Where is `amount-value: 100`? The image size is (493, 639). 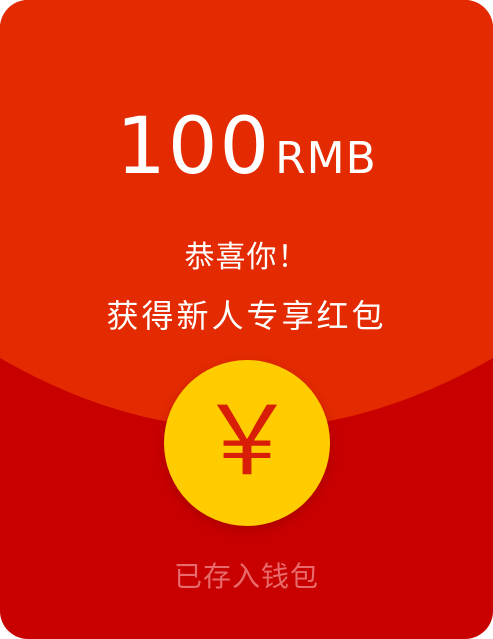 amount-value: 100 is located at coordinates (194, 147).